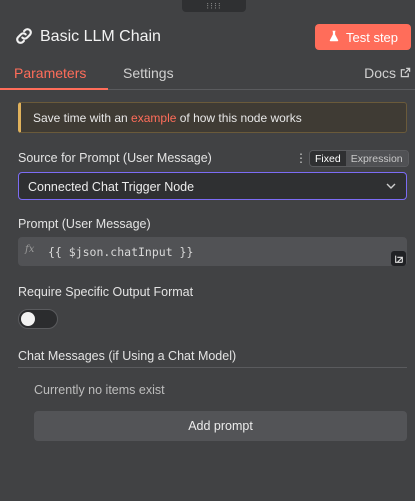  Describe the element at coordinates (24, 36) in the screenshot. I see `link-icon` at that location.